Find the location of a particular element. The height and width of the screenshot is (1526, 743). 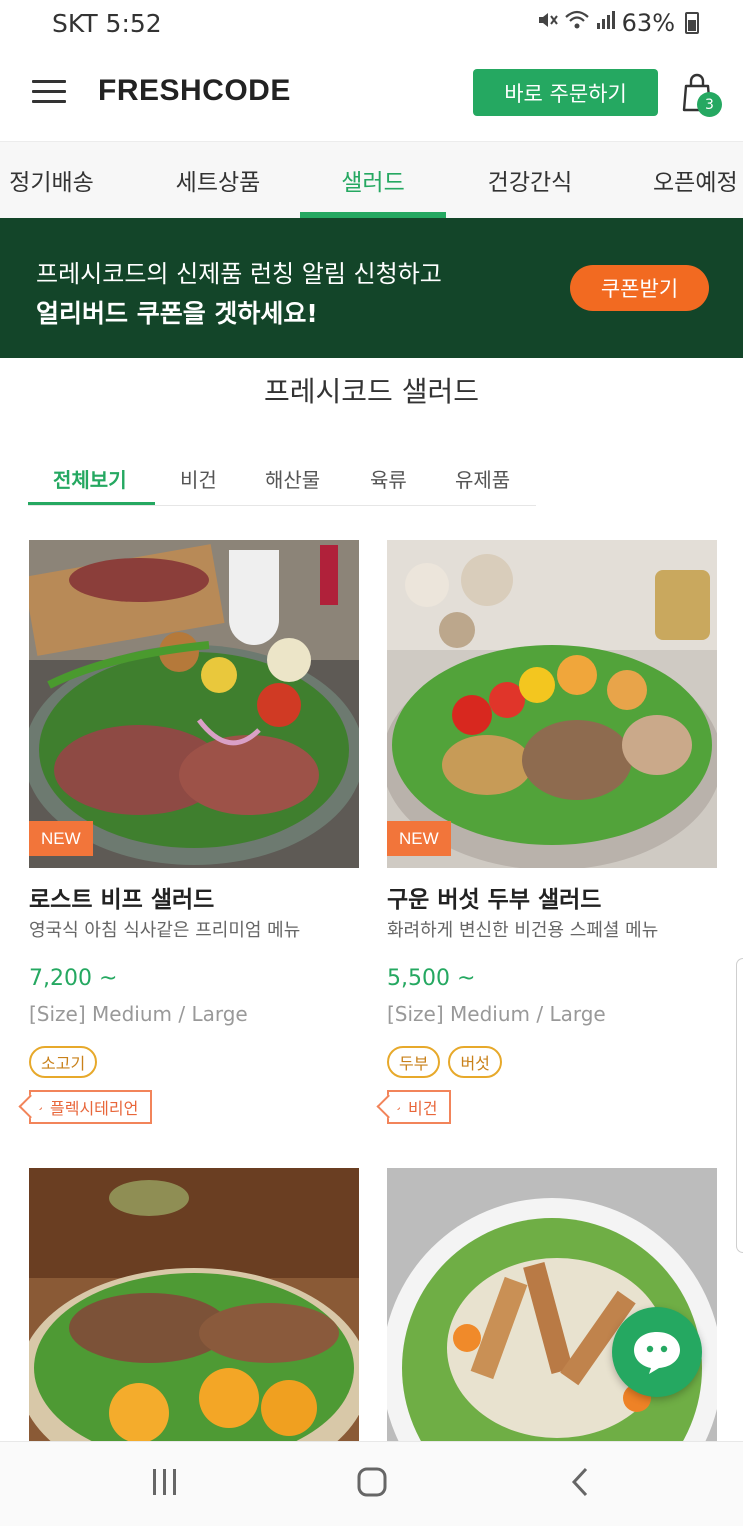

chat-button is located at coordinates (657, 1352).